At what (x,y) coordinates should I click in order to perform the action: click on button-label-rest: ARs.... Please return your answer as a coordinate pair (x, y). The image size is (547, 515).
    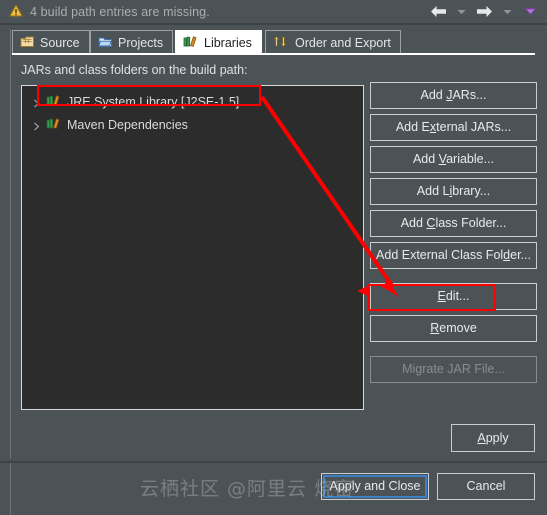
    Looking at the image, I should click on (469, 95).